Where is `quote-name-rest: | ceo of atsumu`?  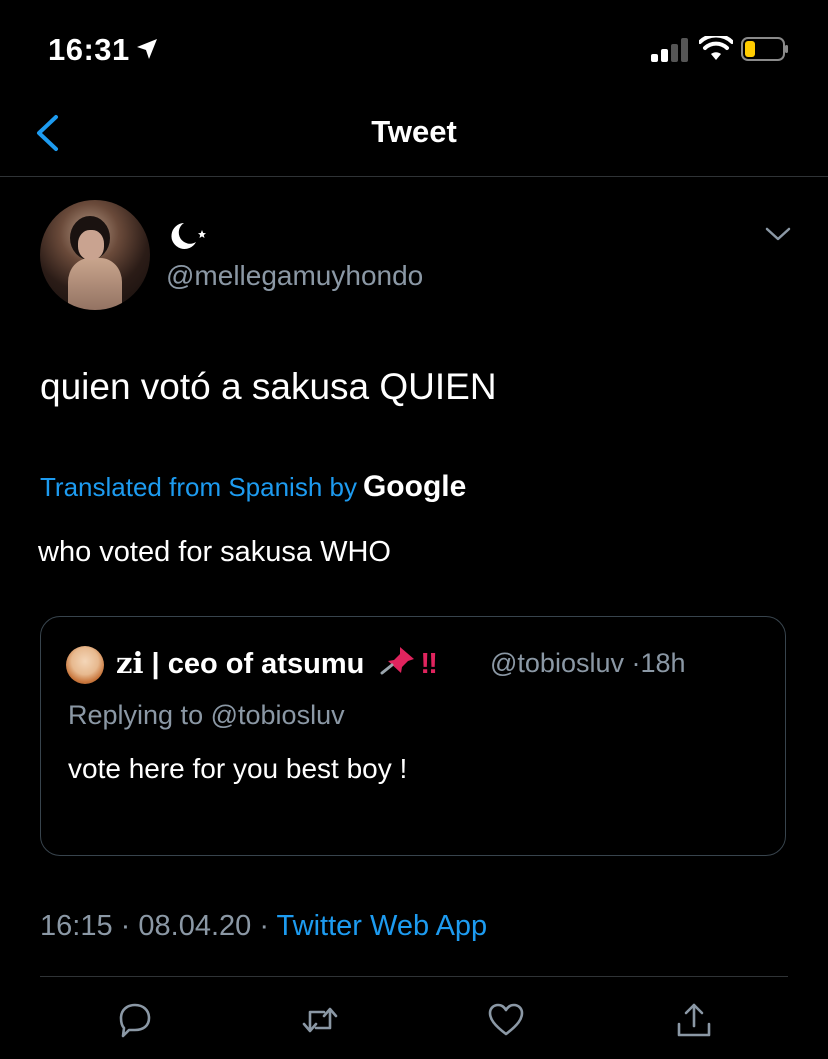
quote-name-rest: | ceo of atsumu is located at coordinates (254, 664).